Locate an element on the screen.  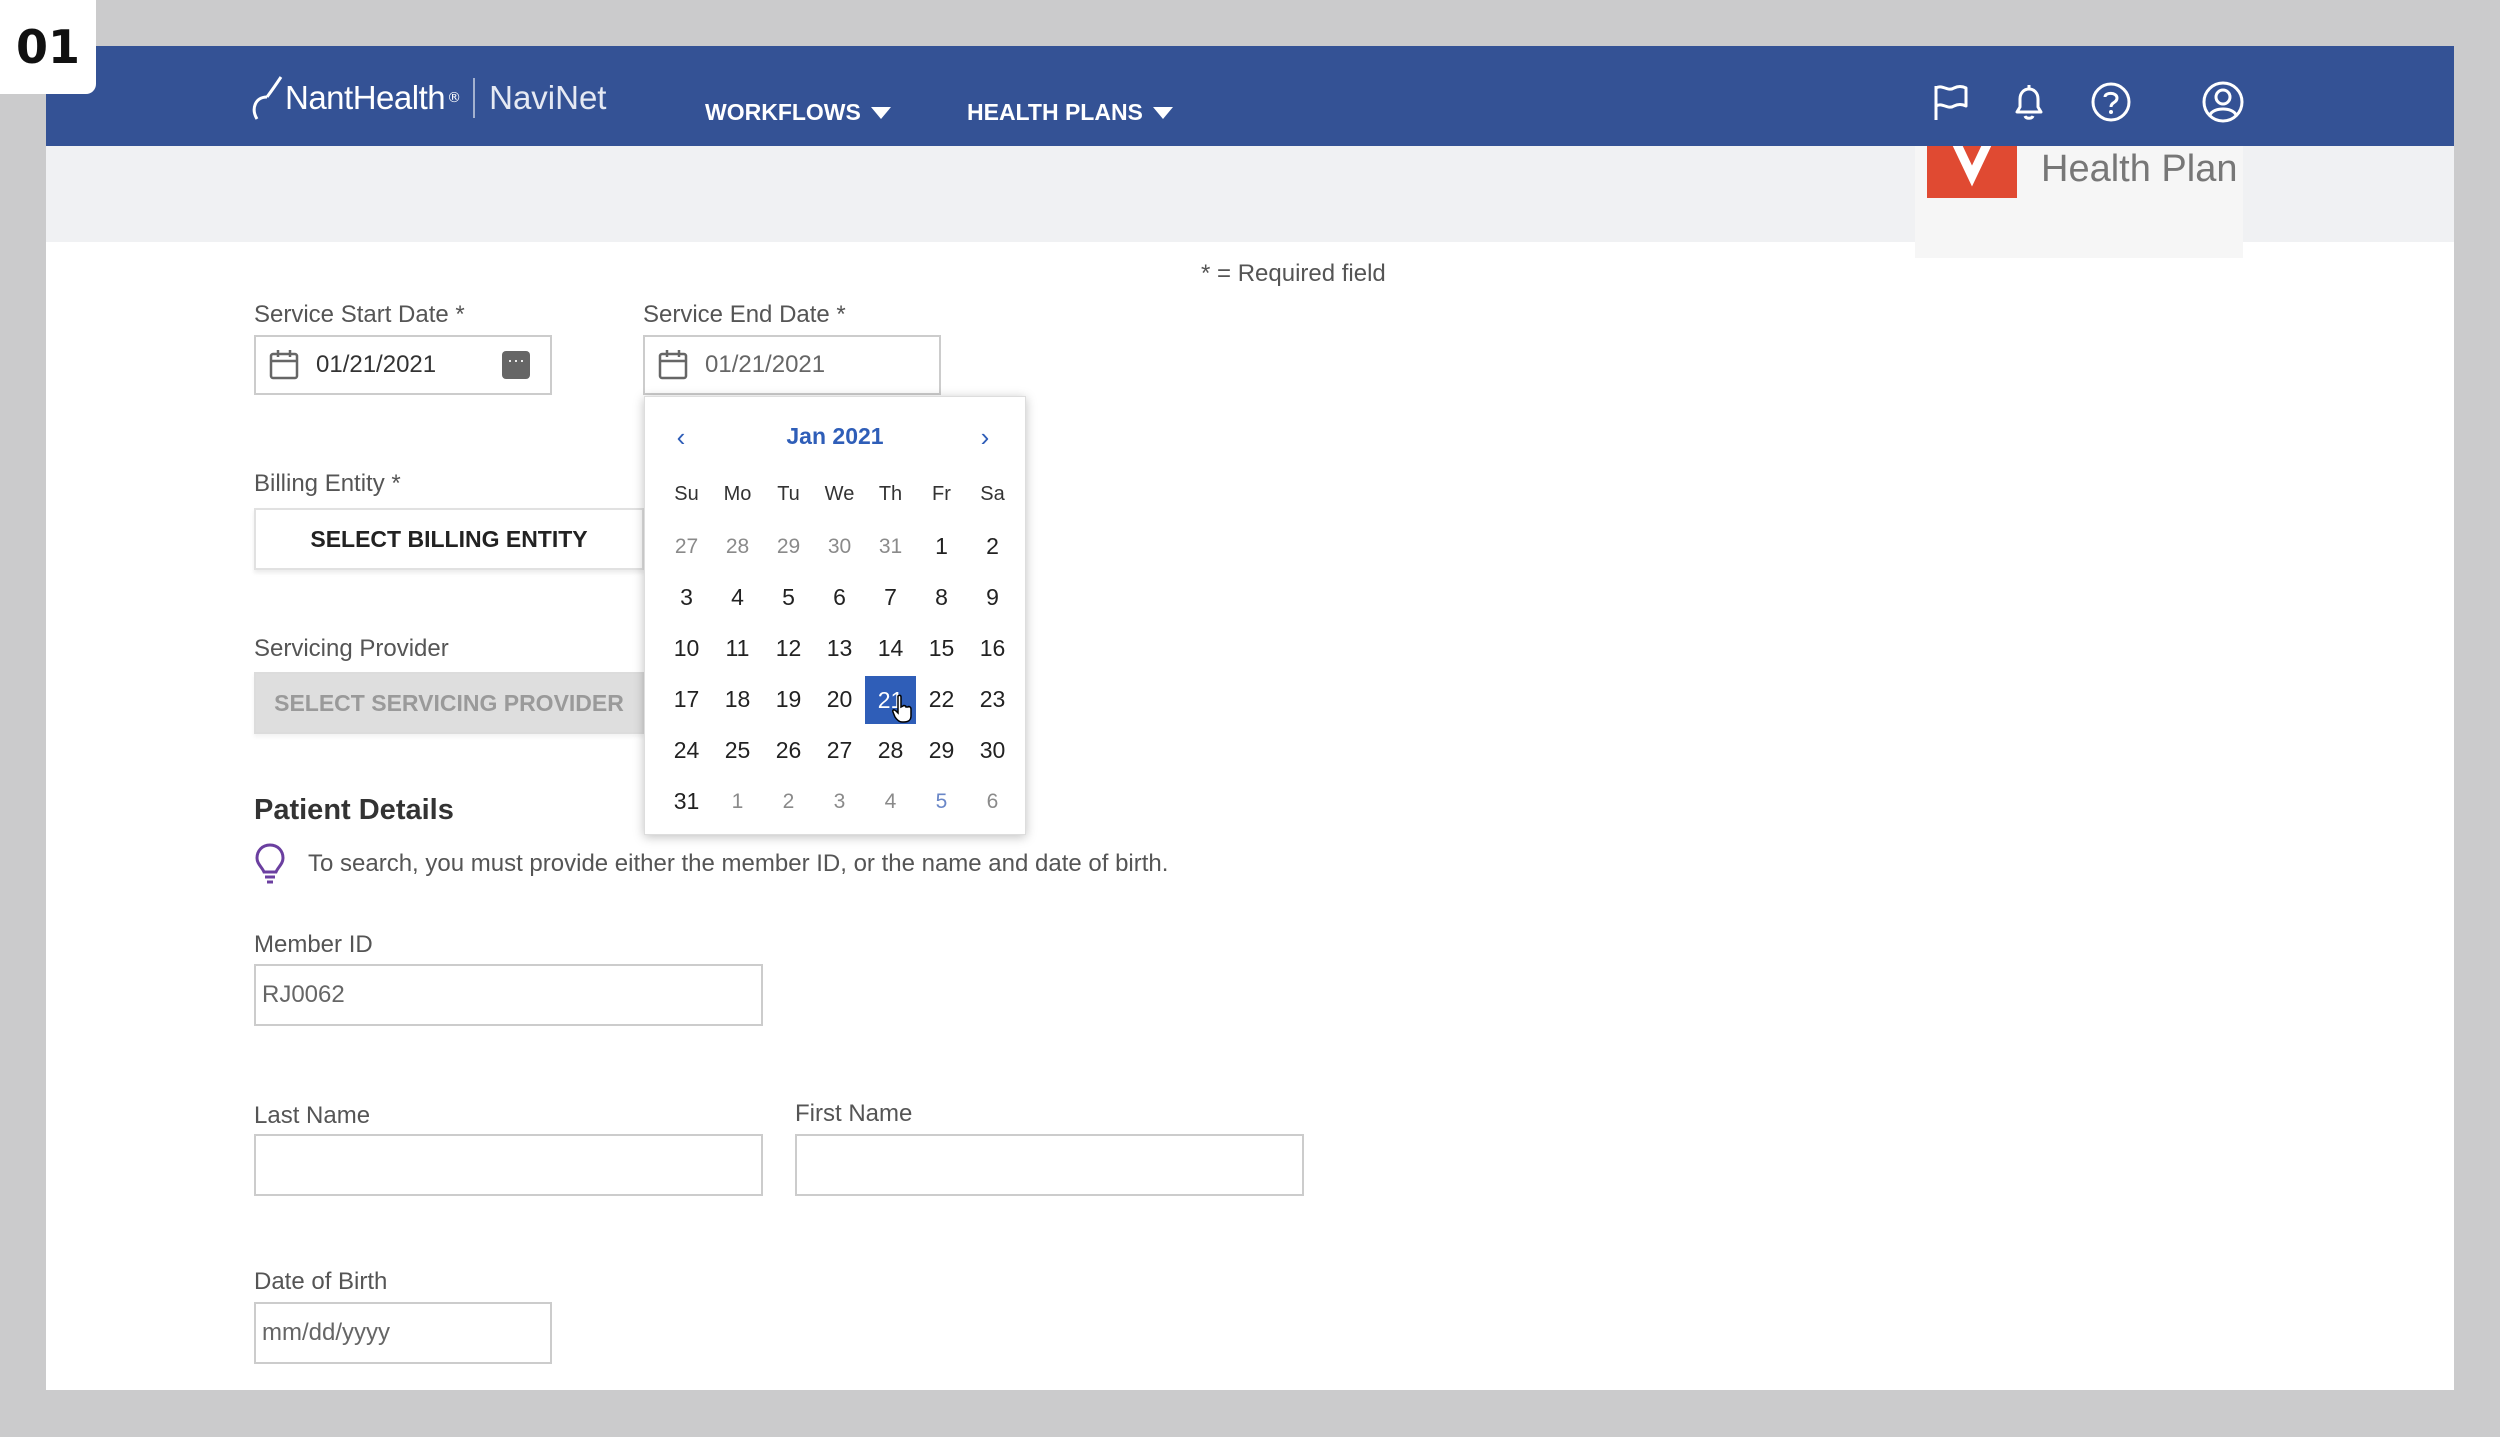
calendar-day-number: 2 is located at coordinates (992, 546).